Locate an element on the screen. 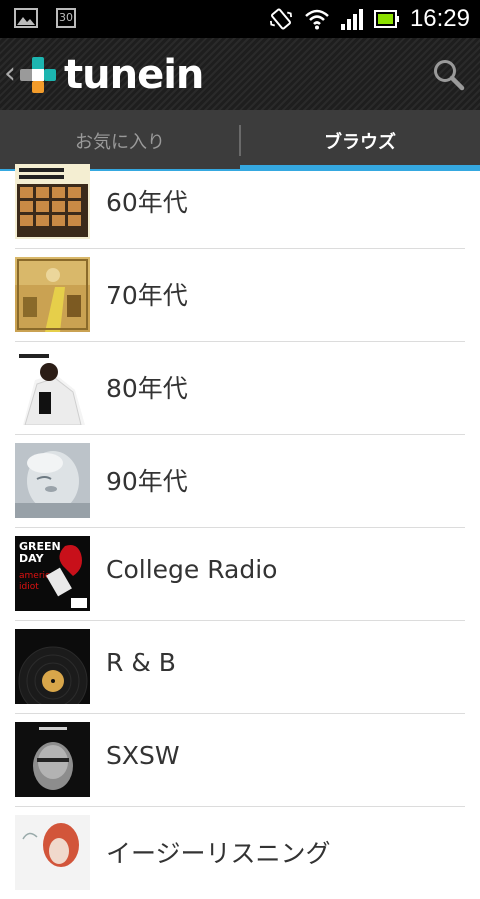 Image resolution: width=480 pixels, height=899 pixels. status-bar: 30 16:29 is located at coordinates (240, 19).